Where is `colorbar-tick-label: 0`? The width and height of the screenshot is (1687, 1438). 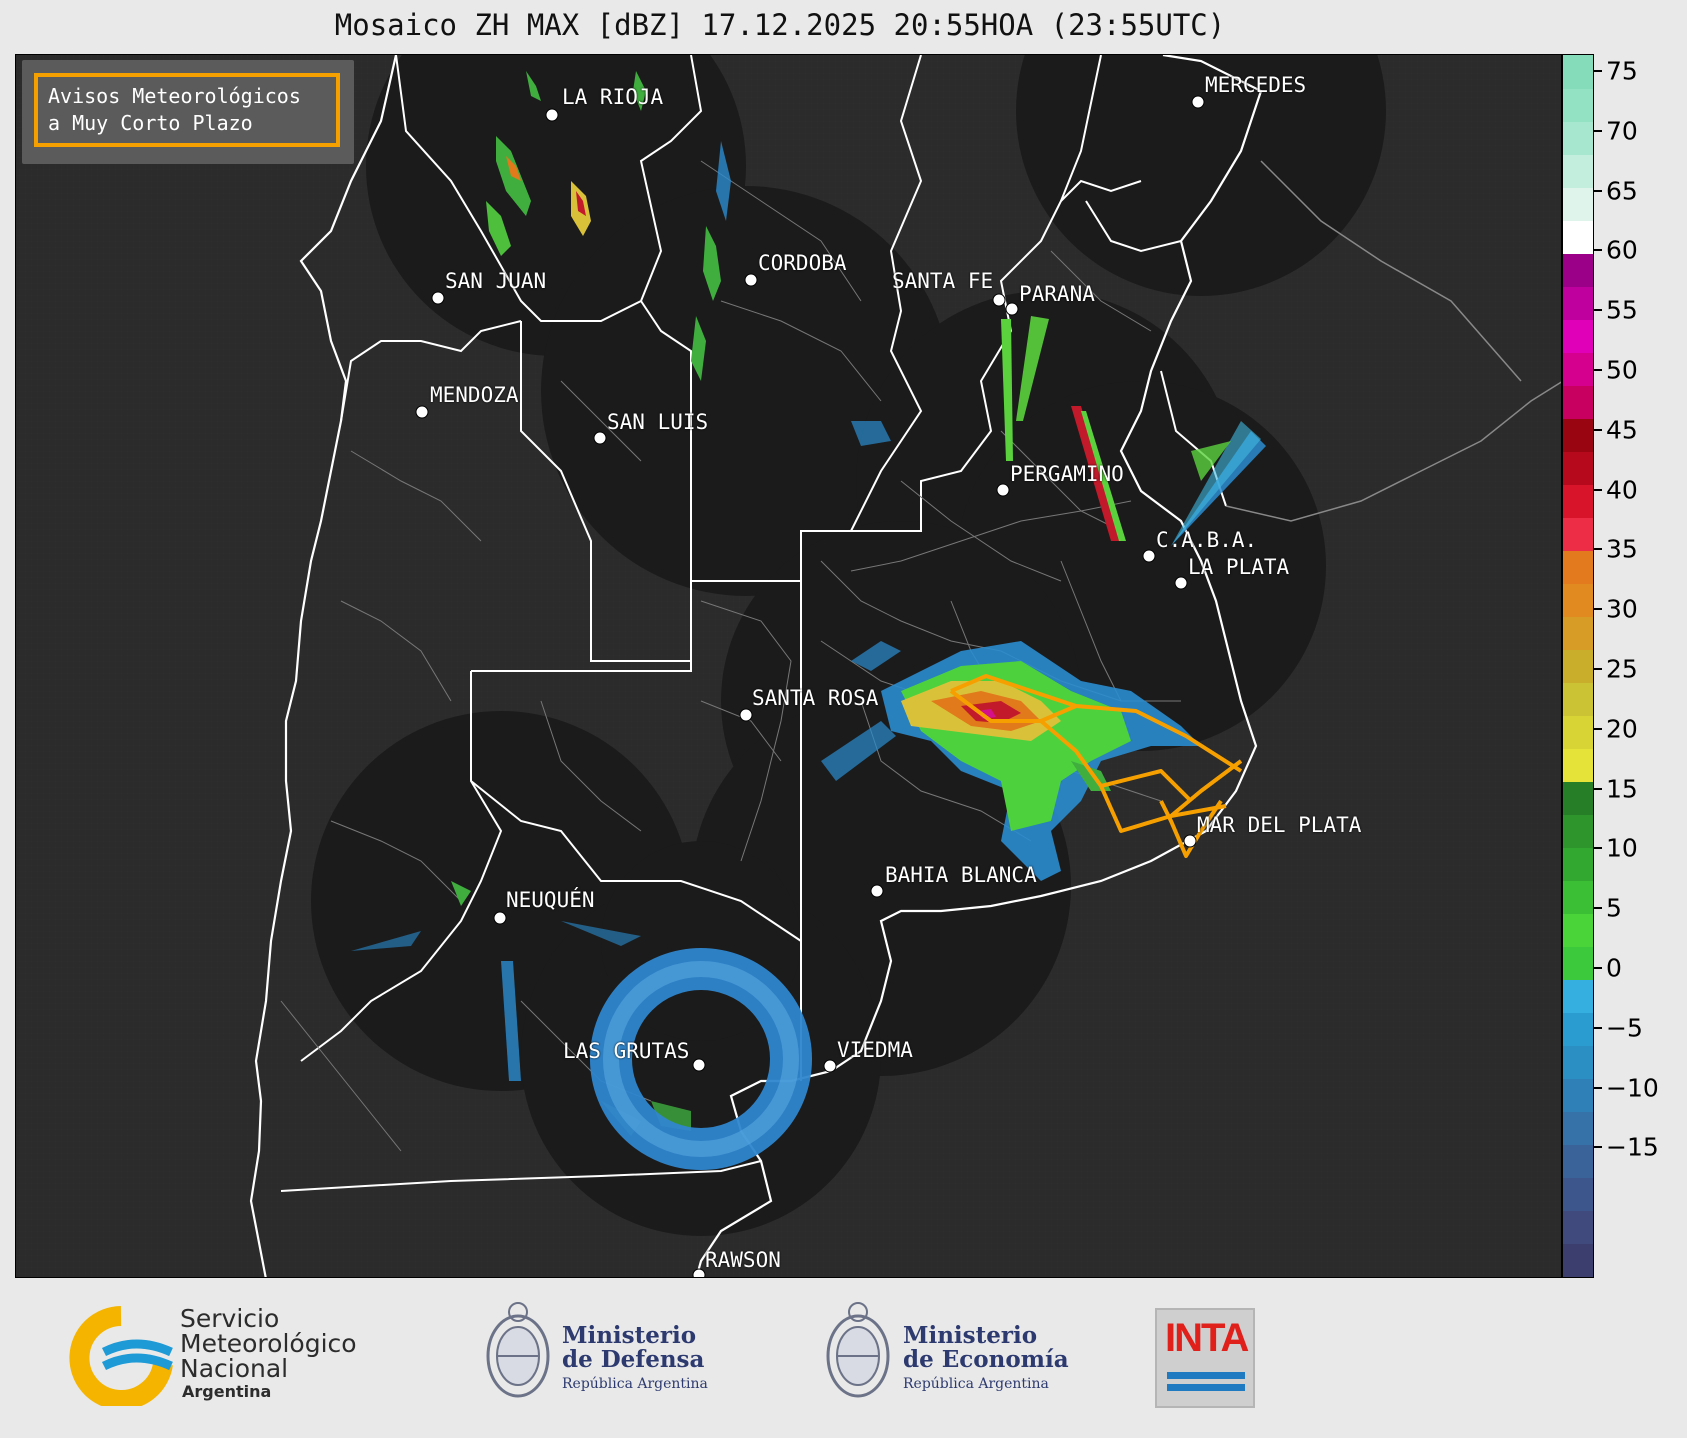
colorbar-tick-label: 0 is located at coordinates (1614, 968).